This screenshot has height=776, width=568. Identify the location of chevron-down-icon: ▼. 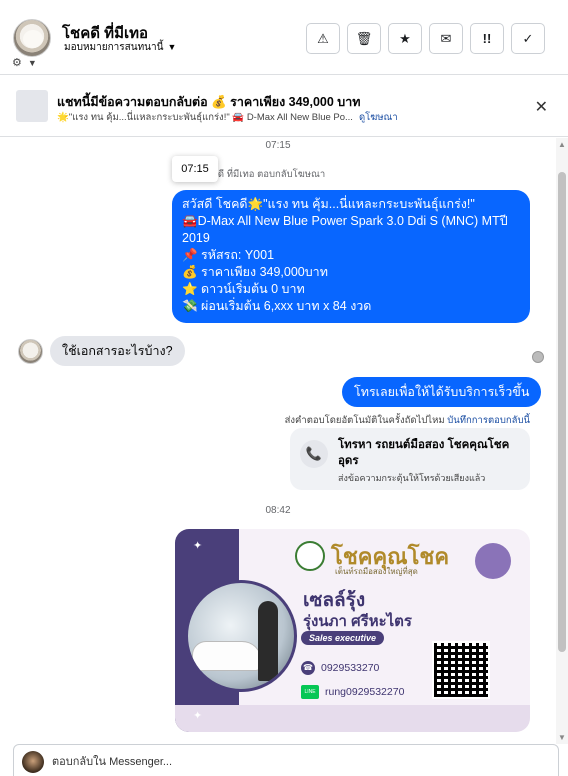
(172, 47).